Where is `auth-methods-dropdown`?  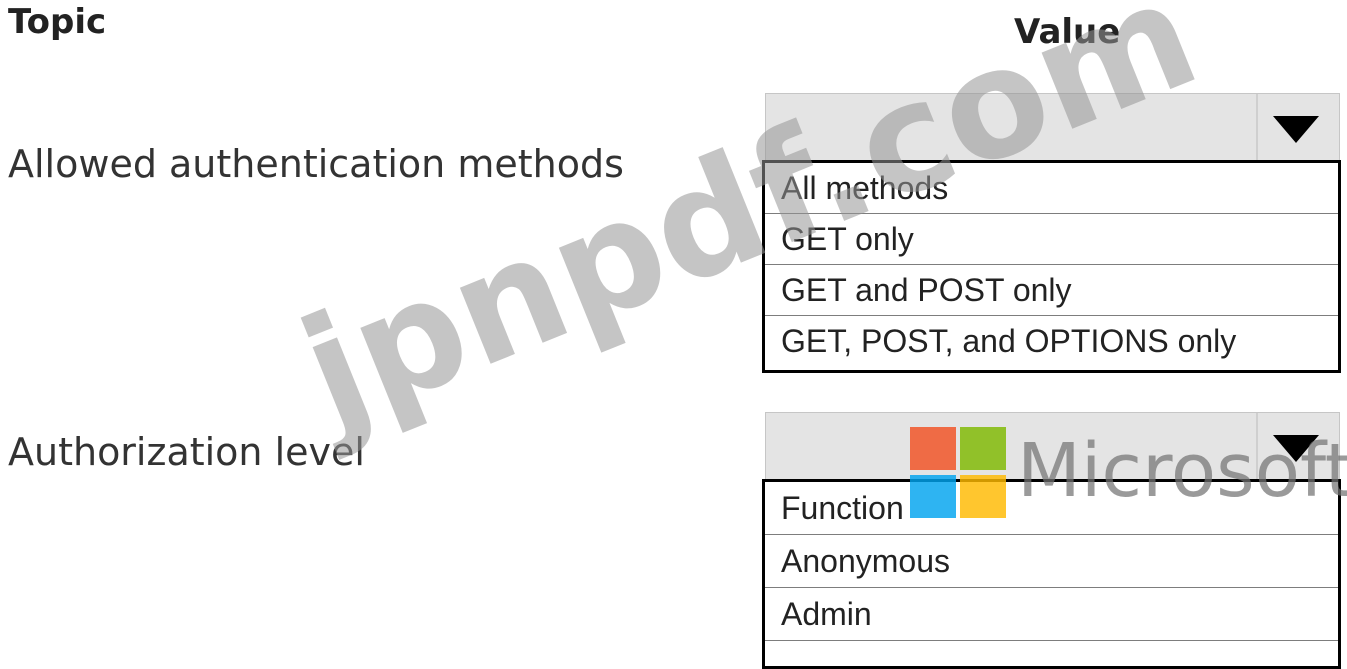 auth-methods-dropdown is located at coordinates (1052, 127).